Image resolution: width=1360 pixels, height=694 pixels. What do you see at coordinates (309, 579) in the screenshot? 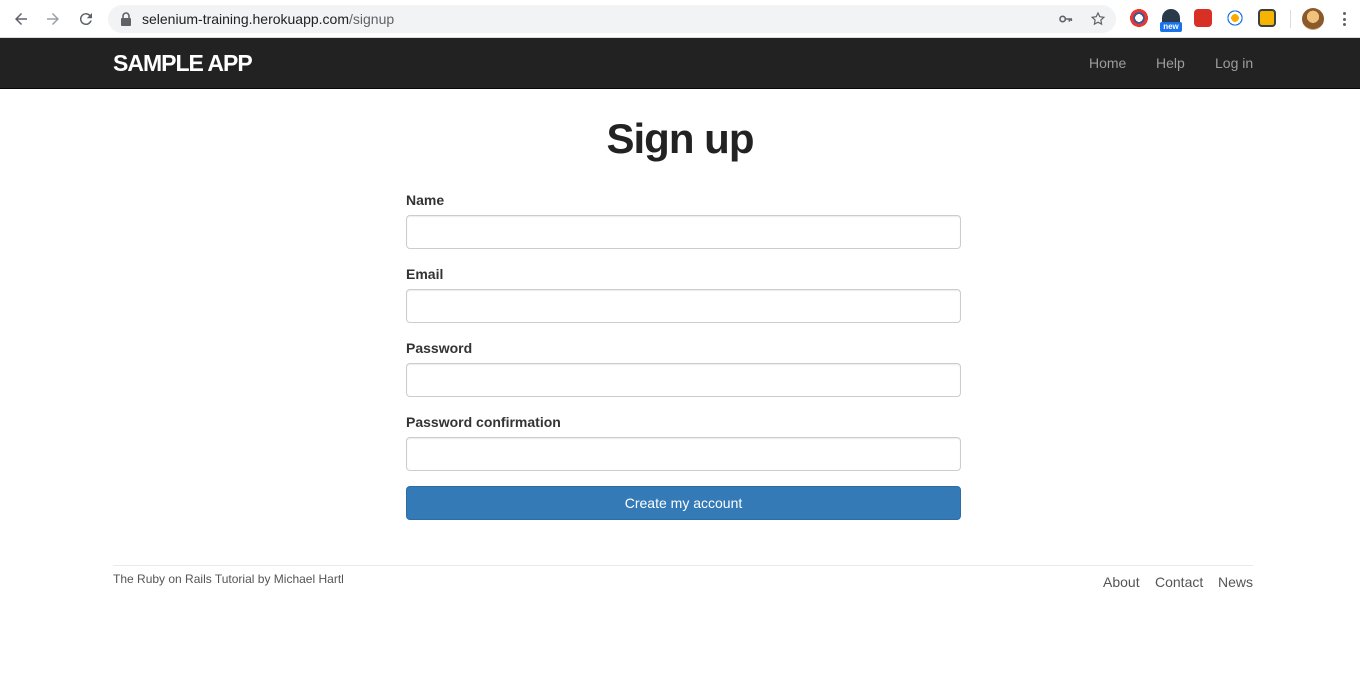
I see `author-link: Michael Hartl` at bounding box center [309, 579].